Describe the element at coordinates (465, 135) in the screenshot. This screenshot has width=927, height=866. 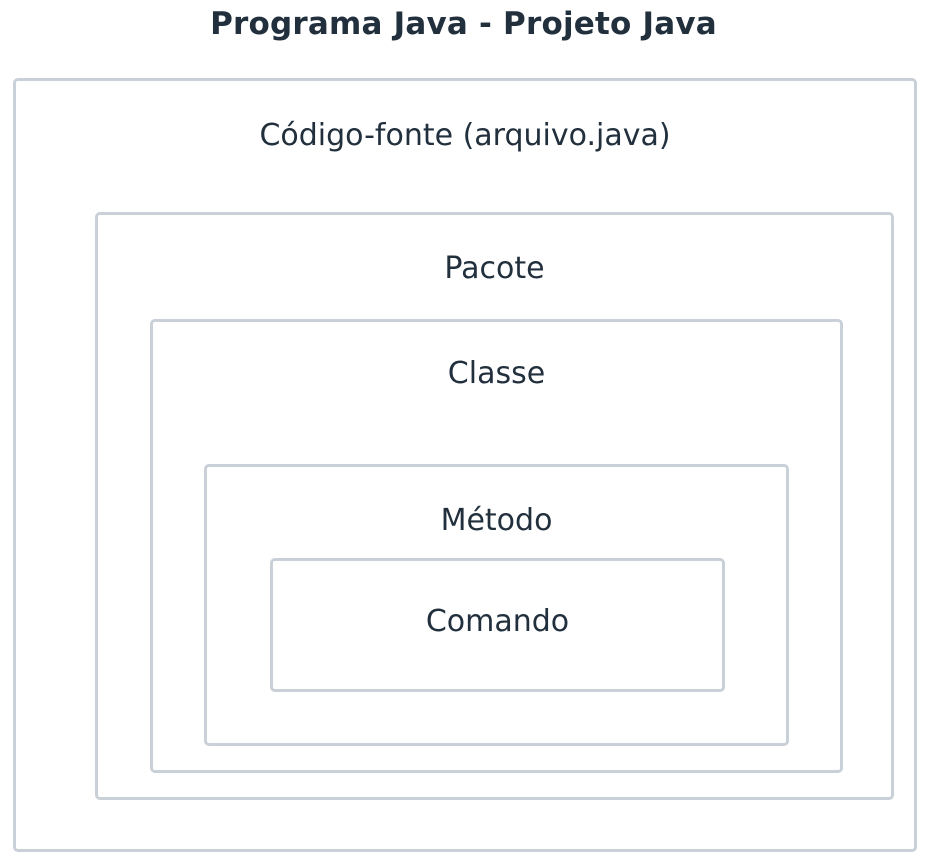
I see `source-file-label: Código-fonte (arquivo.java)` at that location.